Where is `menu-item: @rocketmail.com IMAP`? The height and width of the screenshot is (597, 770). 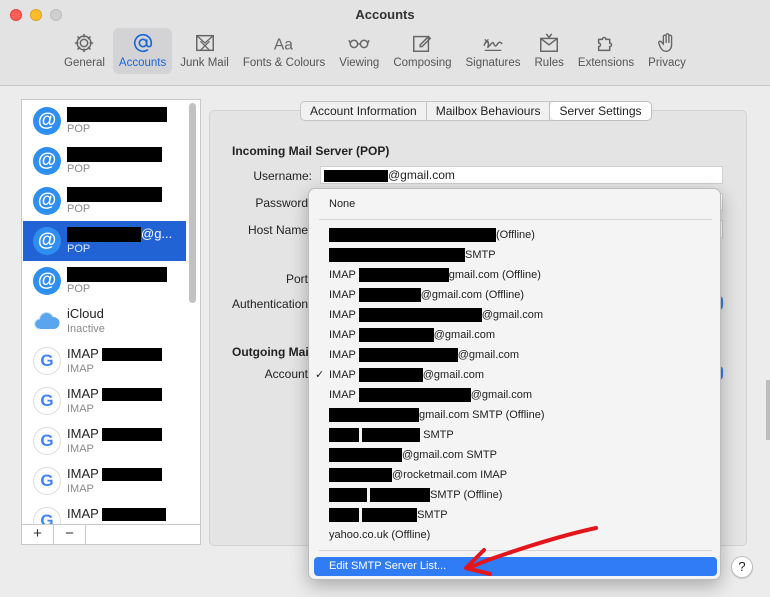
menu-item: @rocketmail.com IMAP is located at coordinates (418, 475).